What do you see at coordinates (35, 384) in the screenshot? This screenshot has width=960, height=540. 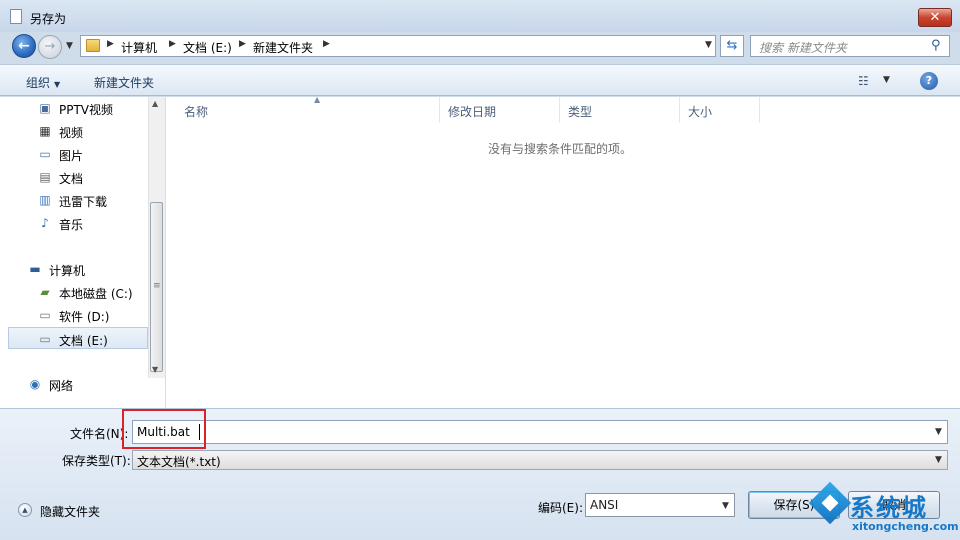 I see `network-icon: ◉` at bounding box center [35, 384].